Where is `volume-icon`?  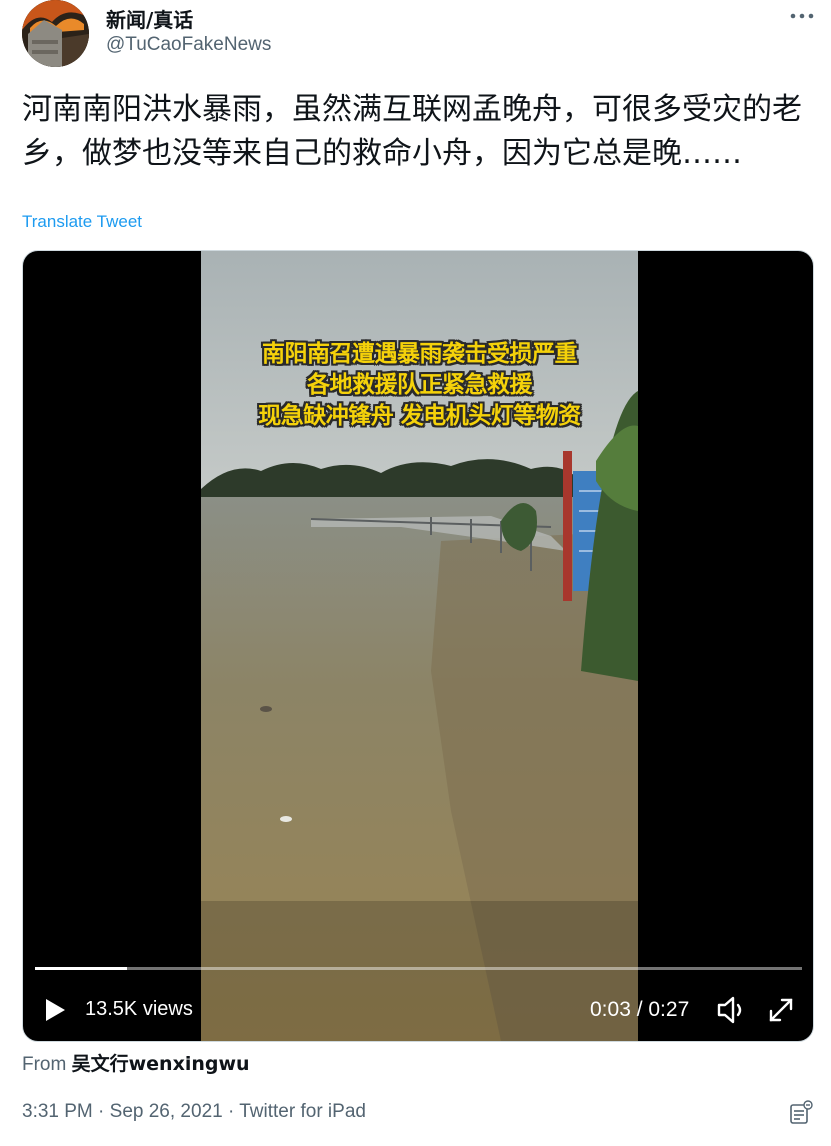
volume-icon is located at coordinates (732, 1010).